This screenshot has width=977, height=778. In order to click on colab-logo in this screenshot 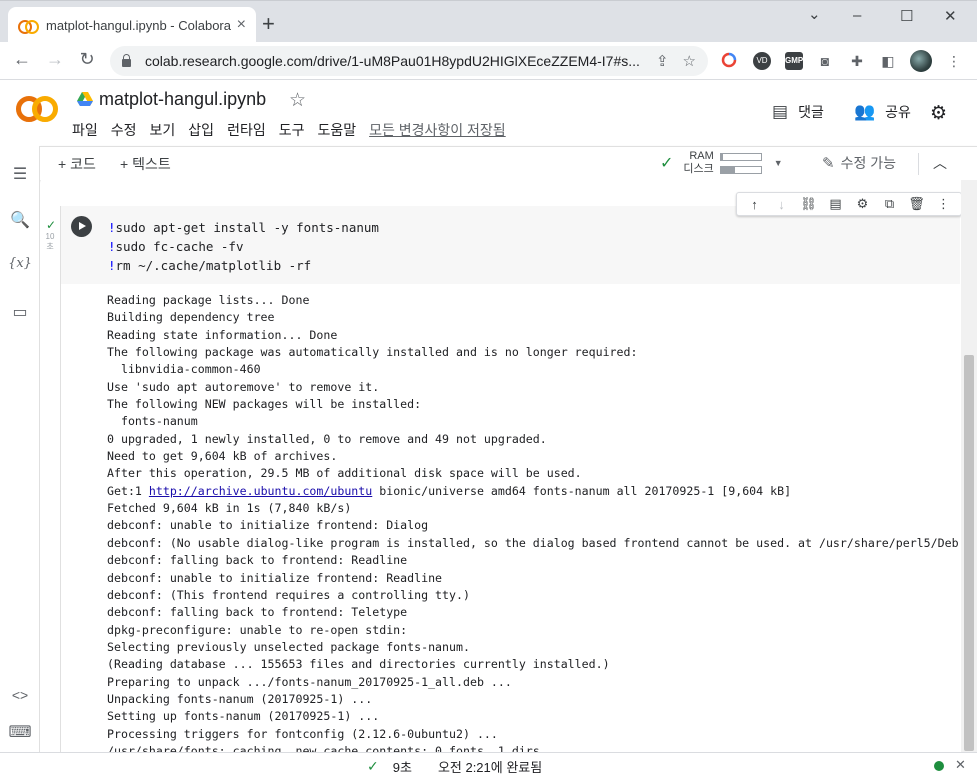, I will do `click(37, 110)`.